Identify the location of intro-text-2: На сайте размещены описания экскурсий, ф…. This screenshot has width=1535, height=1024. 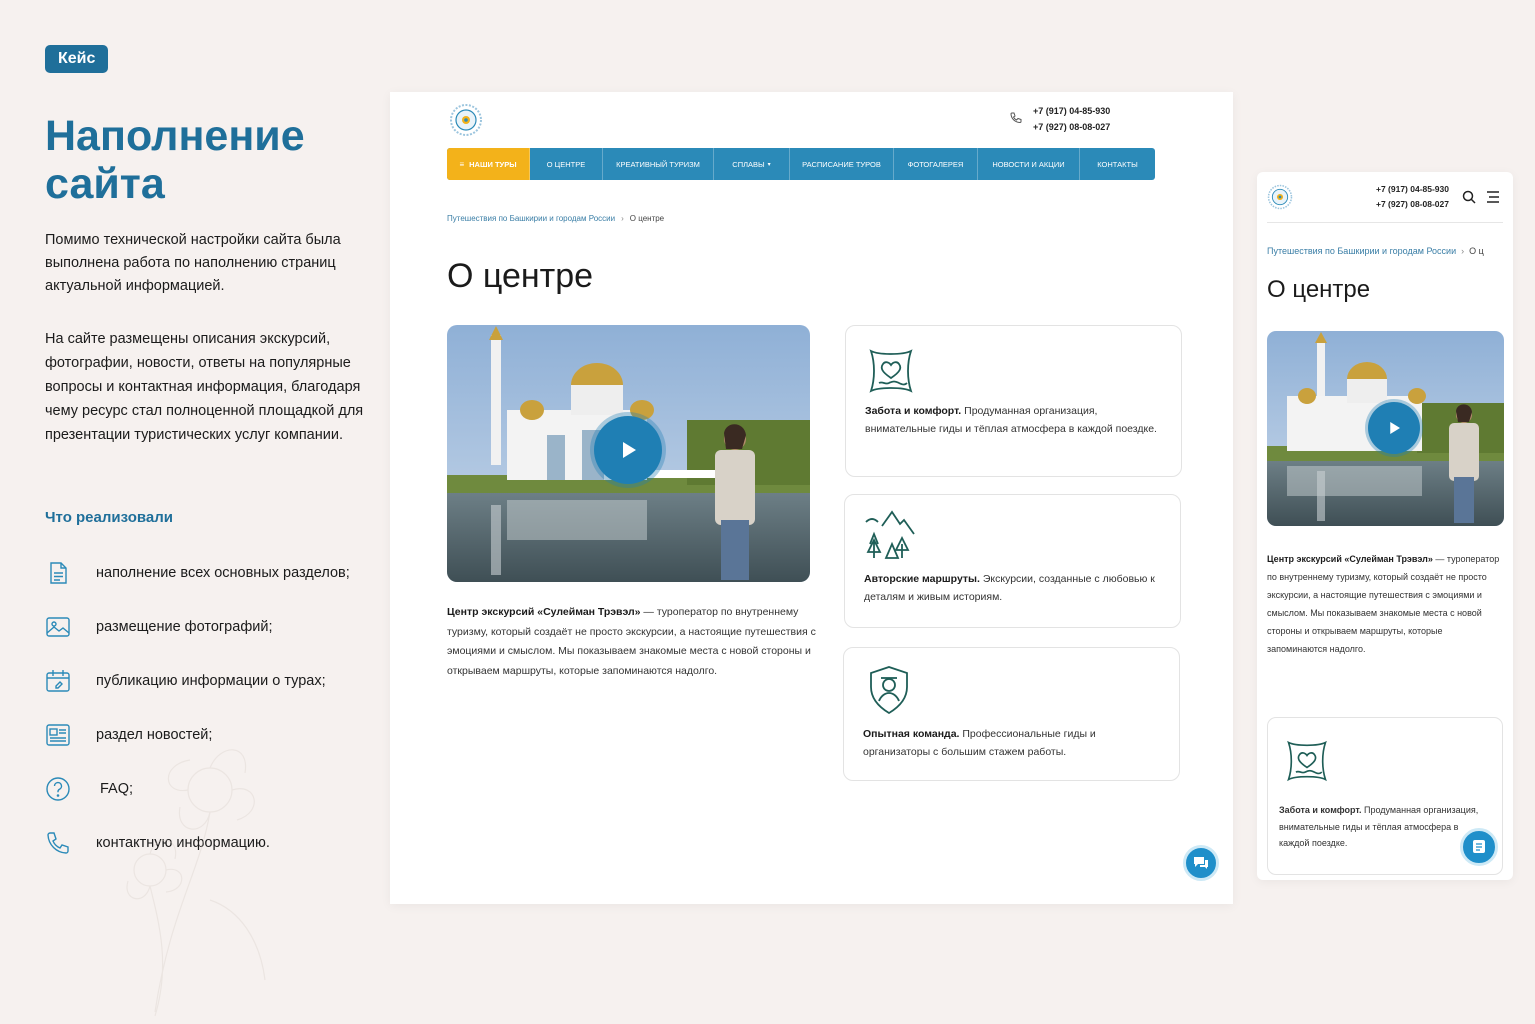
(204, 387).